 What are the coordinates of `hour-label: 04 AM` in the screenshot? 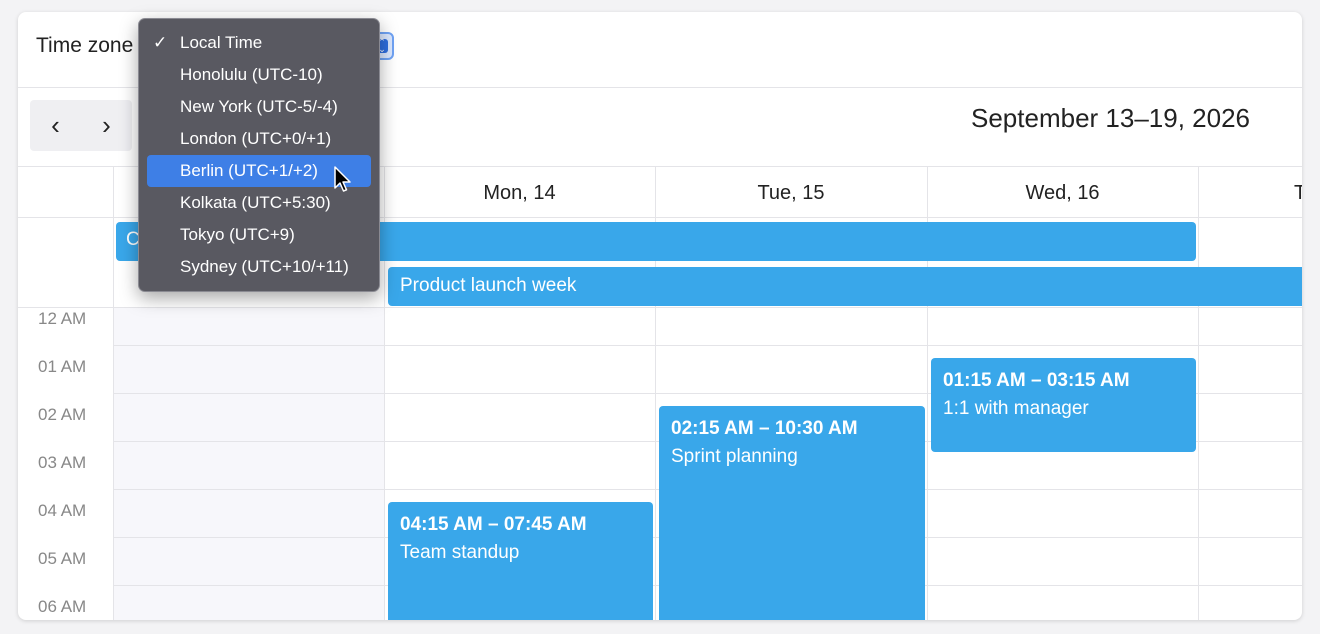 It's located at (62, 510).